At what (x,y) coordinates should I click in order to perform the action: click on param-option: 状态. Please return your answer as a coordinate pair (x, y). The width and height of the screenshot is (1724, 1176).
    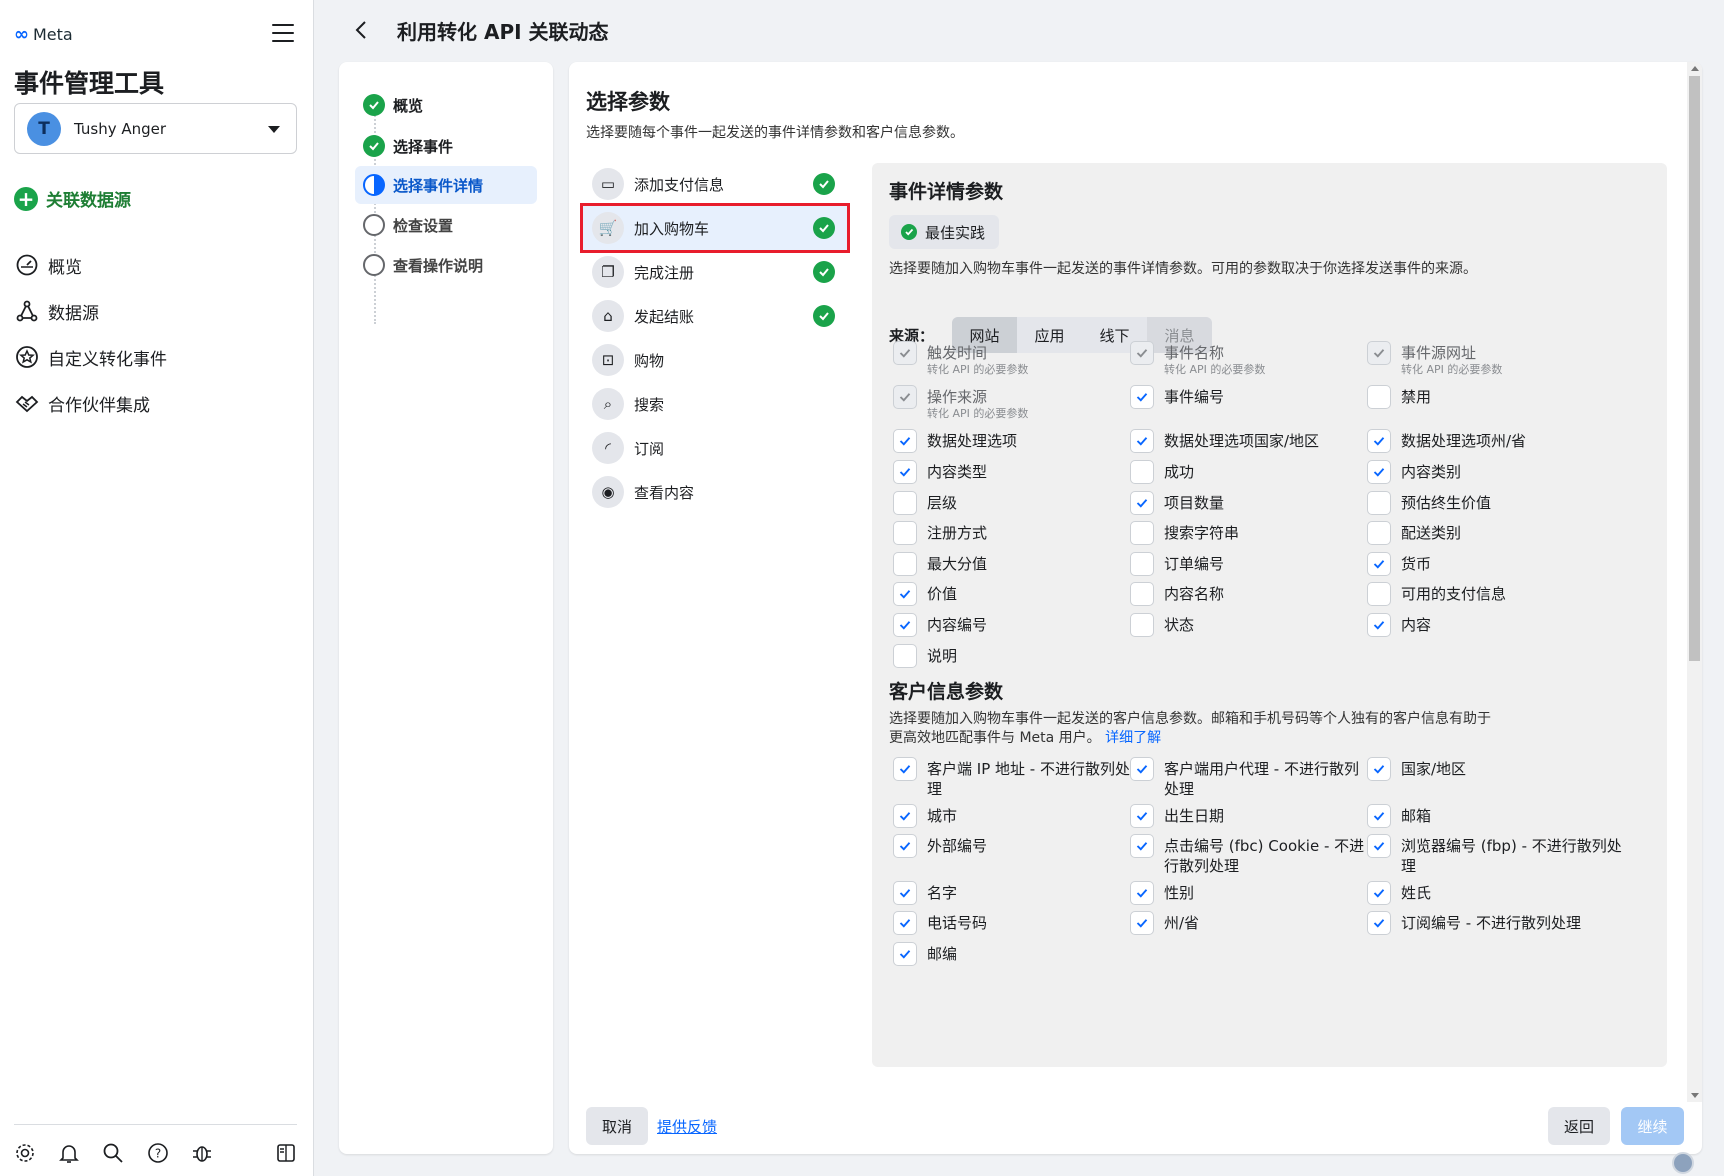
    Looking at the image, I should click on (1248, 628).